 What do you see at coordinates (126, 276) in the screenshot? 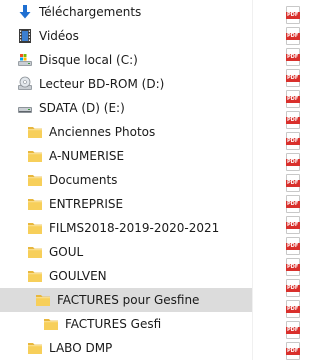
I see `nav-item-11: GOULVEN` at bounding box center [126, 276].